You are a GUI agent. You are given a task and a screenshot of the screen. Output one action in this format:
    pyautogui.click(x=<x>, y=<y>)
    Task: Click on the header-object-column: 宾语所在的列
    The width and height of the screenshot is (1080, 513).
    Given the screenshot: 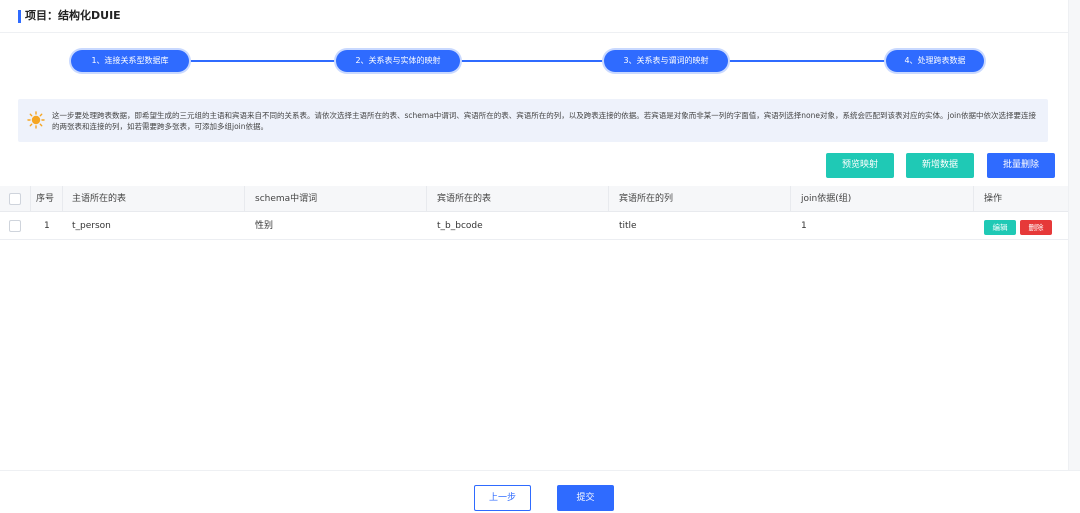 What is the action you would take?
    pyautogui.click(x=646, y=199)
    